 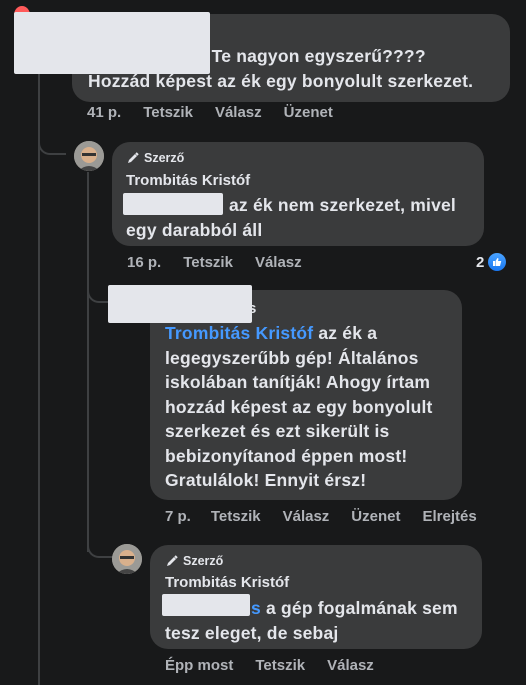 What do you see at coordinates (39, 352) in the screenshot?
I see `thread-line` at bounding box center [39, 352].